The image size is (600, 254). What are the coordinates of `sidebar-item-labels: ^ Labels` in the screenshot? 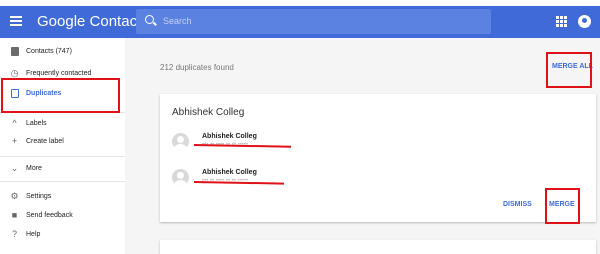 It's located at (62, 124).